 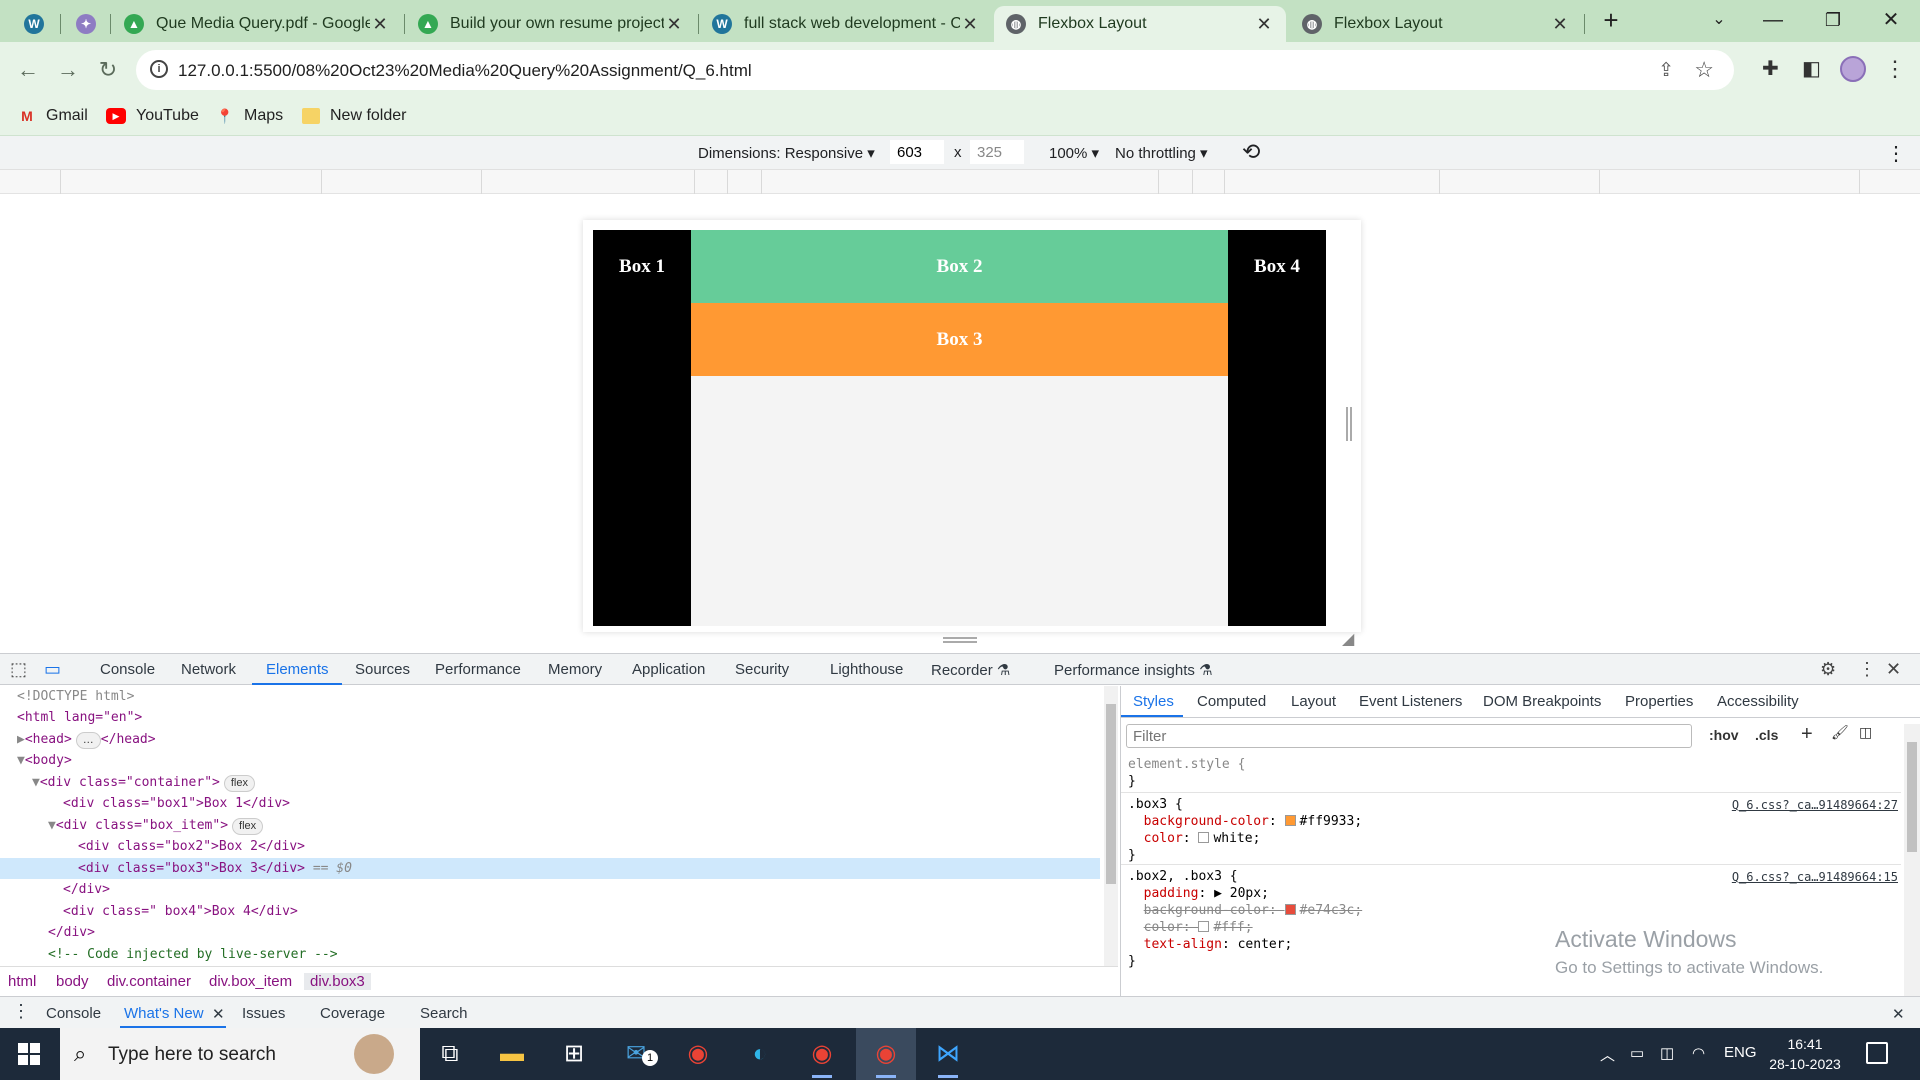 What do you see at coordinates (1770, 68) in the screenshot?
I see `extensions-icon: ✚` at bounding box center [1770, 68].